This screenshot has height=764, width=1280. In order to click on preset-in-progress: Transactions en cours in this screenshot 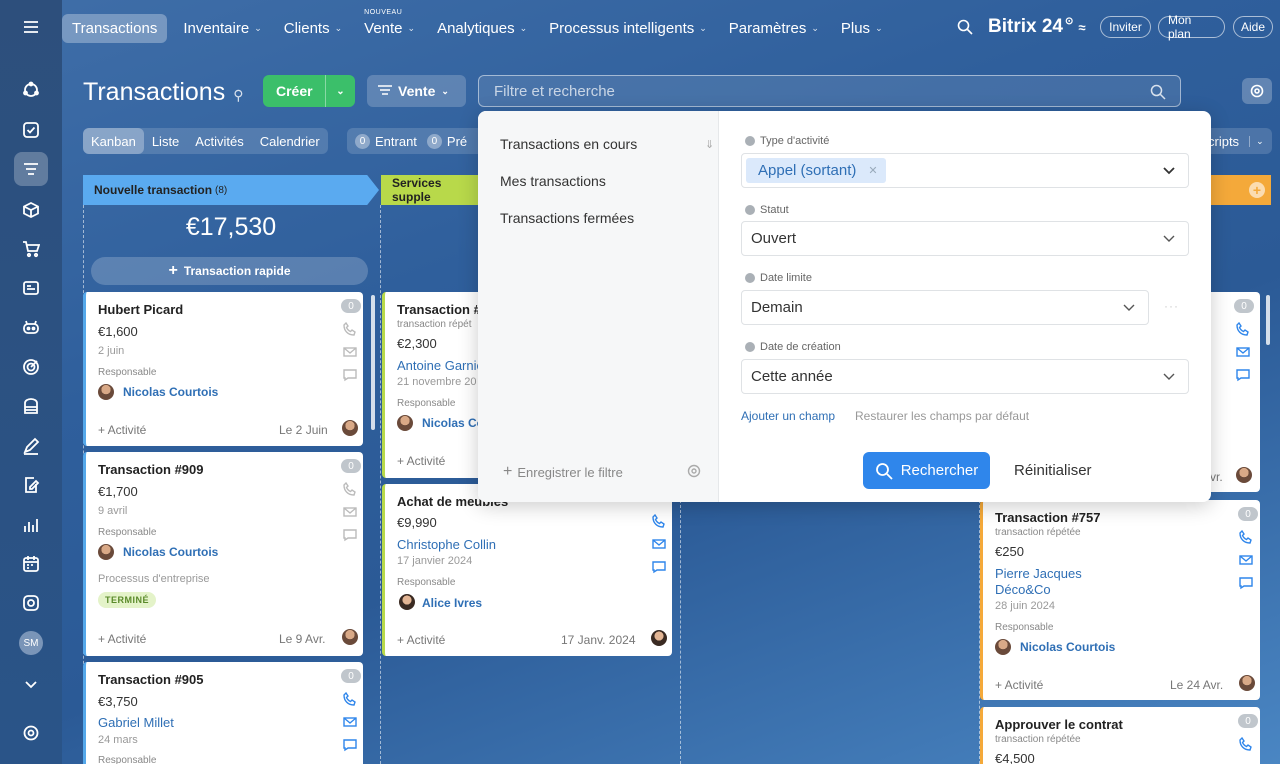, I will do `click(568, 144)`.